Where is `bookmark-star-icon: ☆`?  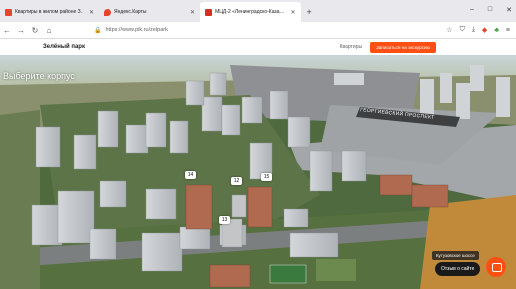 bookmark-star-icon: ☆ is located at coordinates (449, 30).